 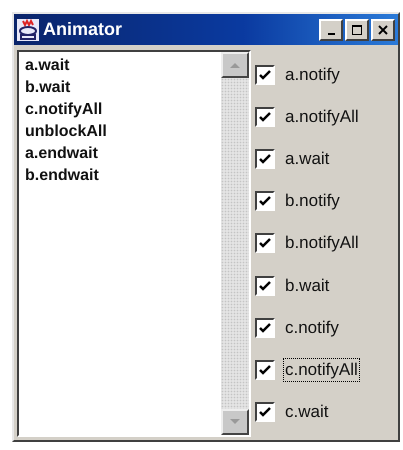 I want to click on checkbox-label: b.notify, so click(x=312, y=201).